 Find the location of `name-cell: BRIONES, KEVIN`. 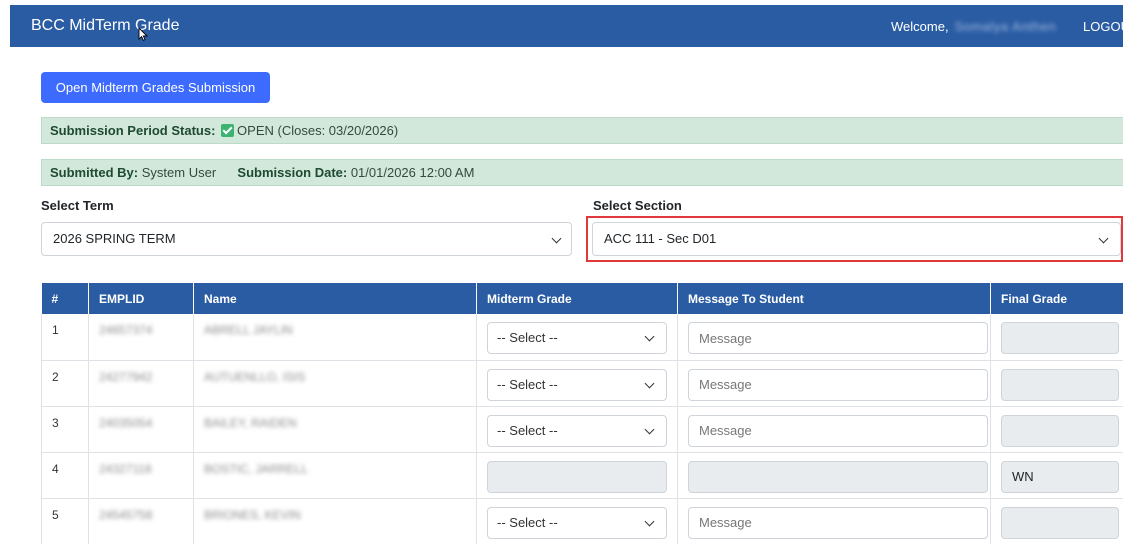

name-cell: BRIONES, KEVIN is located at coordinates (335, 521).